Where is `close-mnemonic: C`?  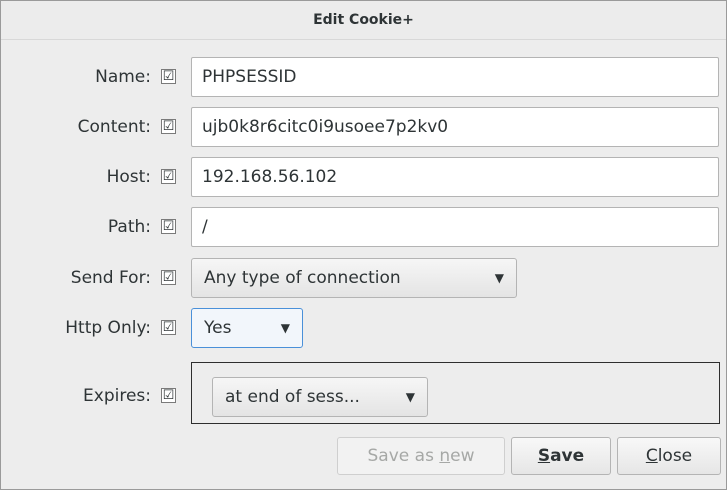 close-mnemonic: C is located at coordinates (651, 456).